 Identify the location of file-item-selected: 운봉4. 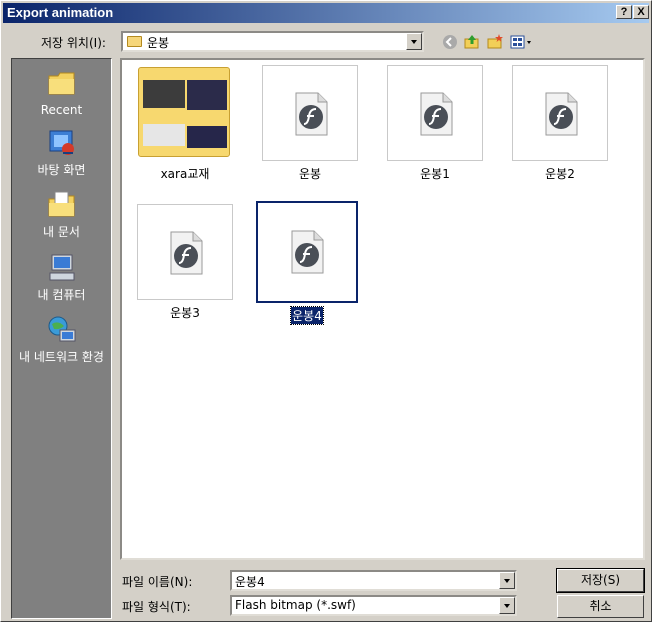
(307, 263).